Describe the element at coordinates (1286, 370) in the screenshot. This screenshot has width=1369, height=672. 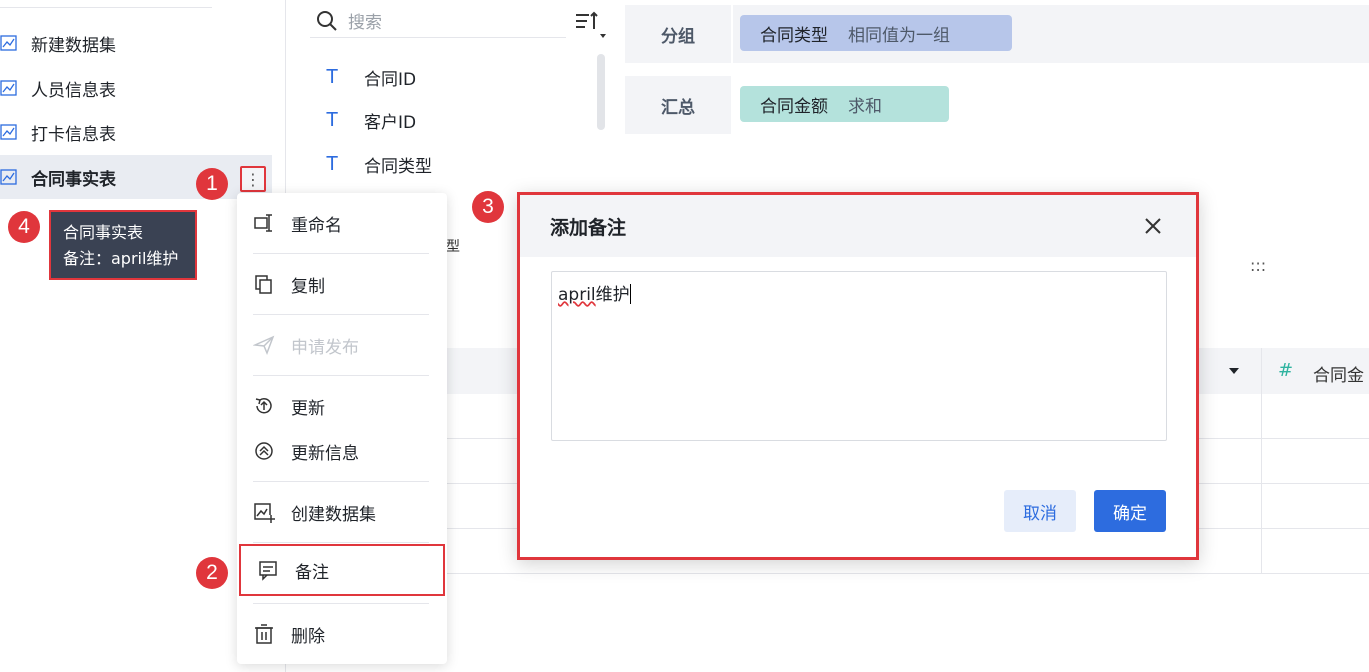
I see `number-type-icon: #` at that location.